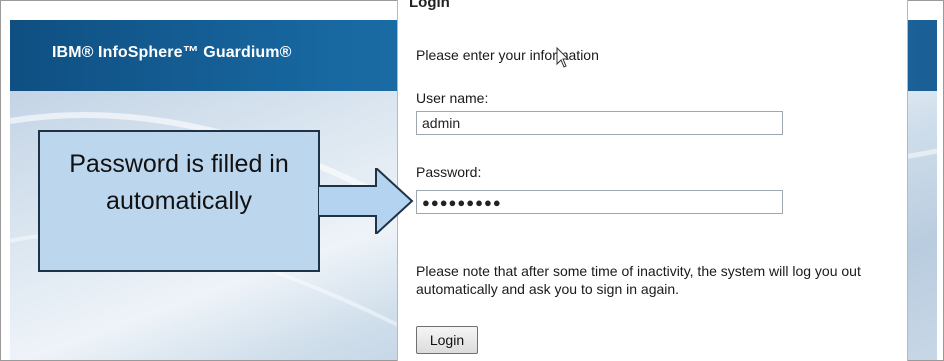 The image size is (944, 361). What do you see at coordinates (507, 55) in the screenshot?
I see `login-instruction: Please enter your information` at bounding box center [507, 55].